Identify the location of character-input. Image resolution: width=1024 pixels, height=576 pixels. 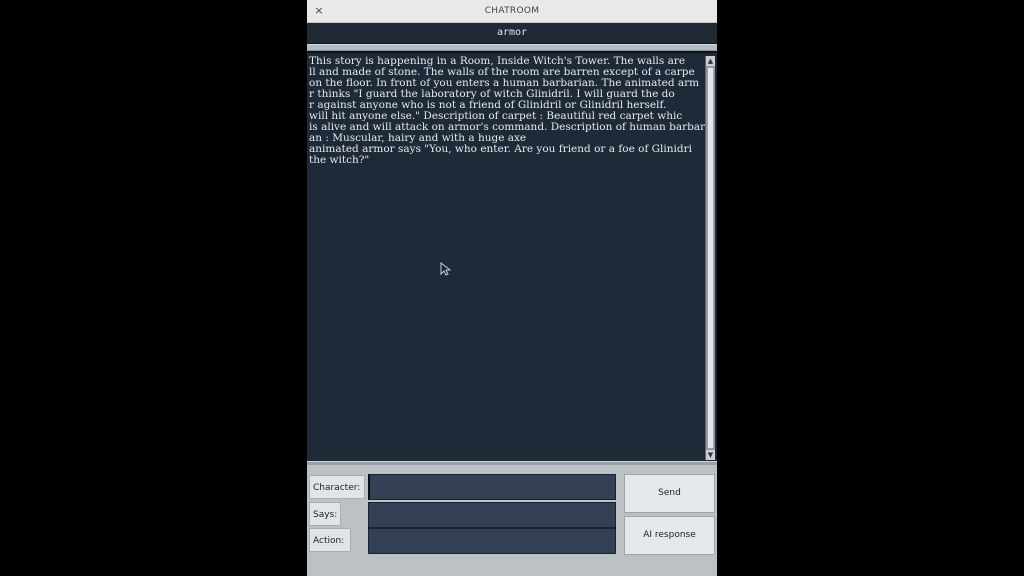
(492, 487).